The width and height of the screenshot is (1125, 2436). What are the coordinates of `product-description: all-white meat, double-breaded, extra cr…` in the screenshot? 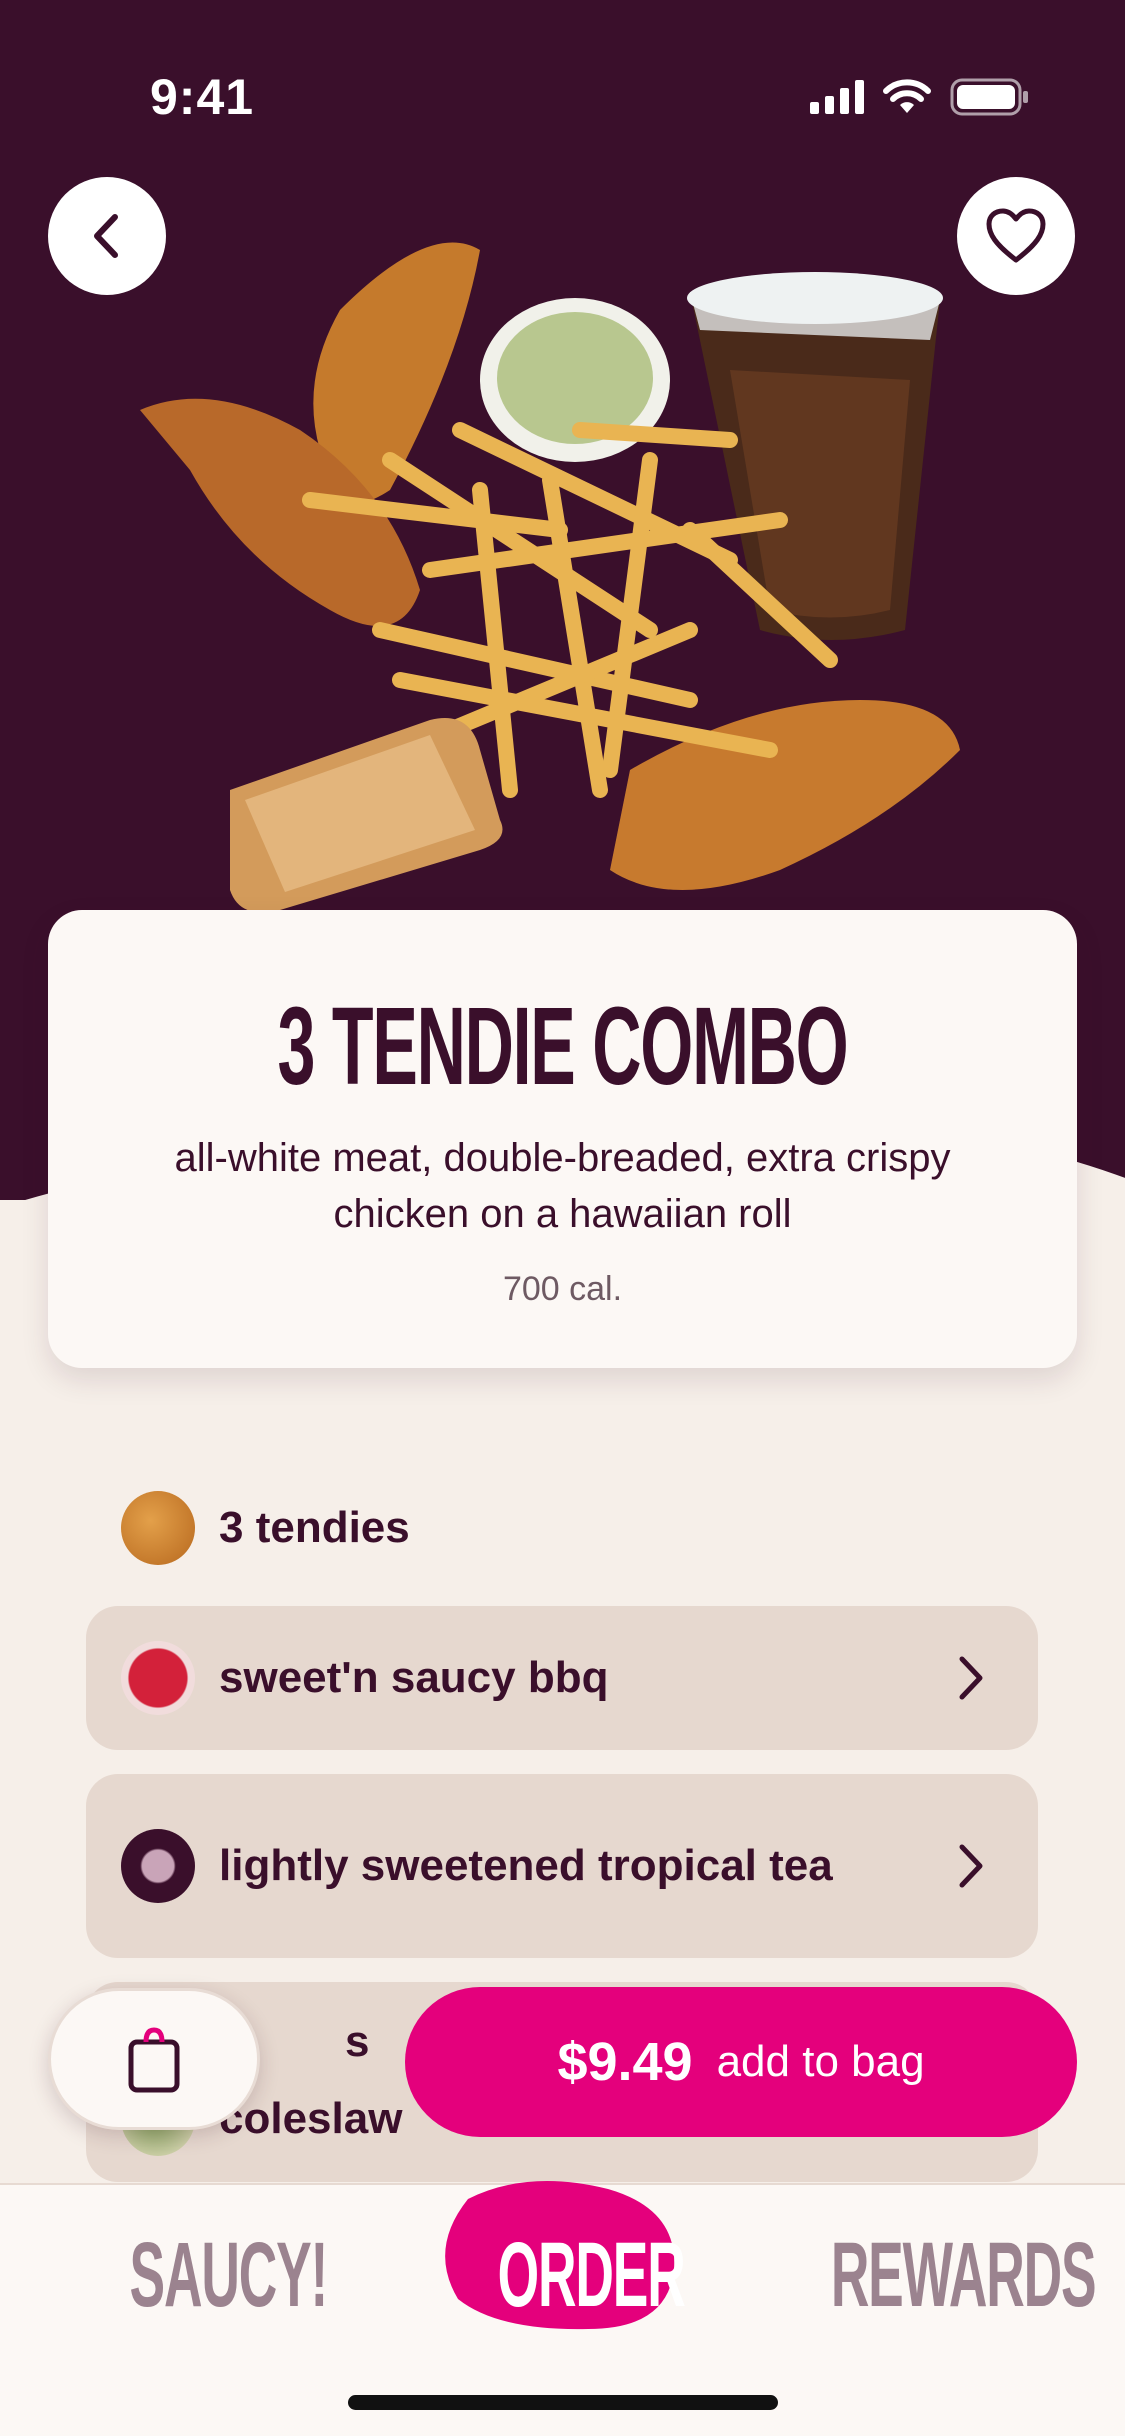 It's located at (562, 1186).